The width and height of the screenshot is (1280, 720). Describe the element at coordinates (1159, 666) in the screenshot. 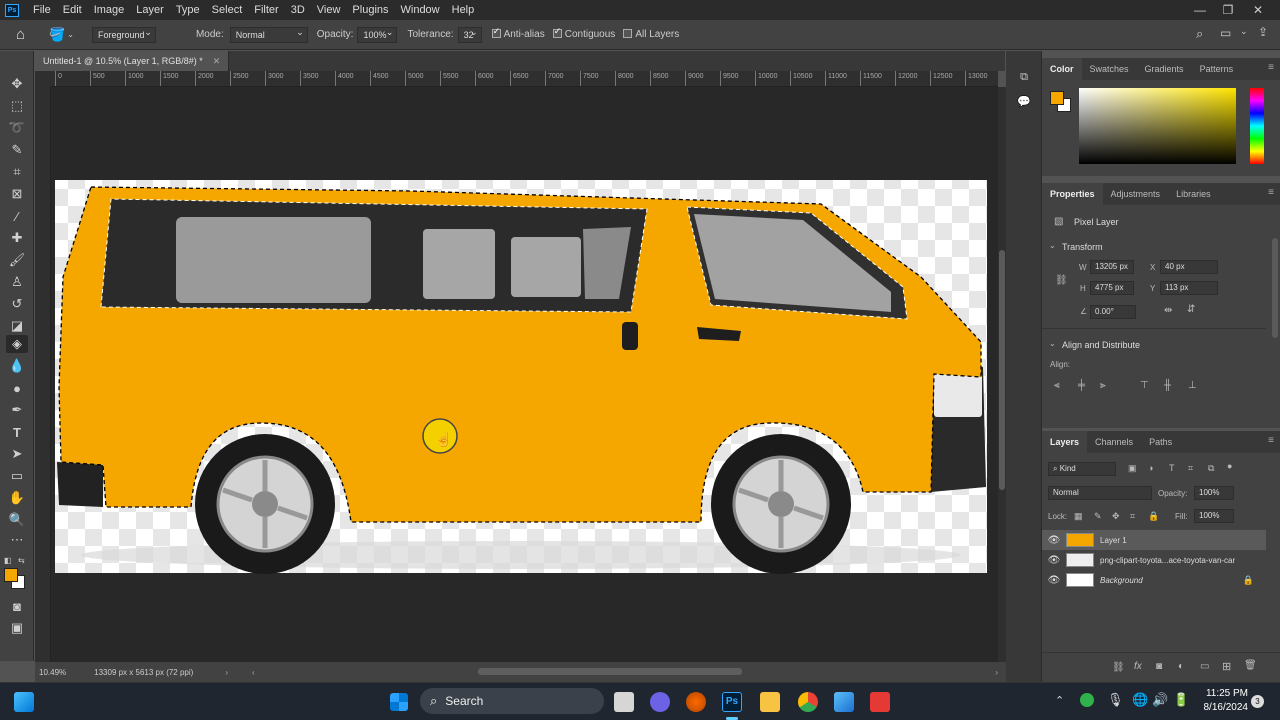

I see `add-mask-icon: ◙` at that location.